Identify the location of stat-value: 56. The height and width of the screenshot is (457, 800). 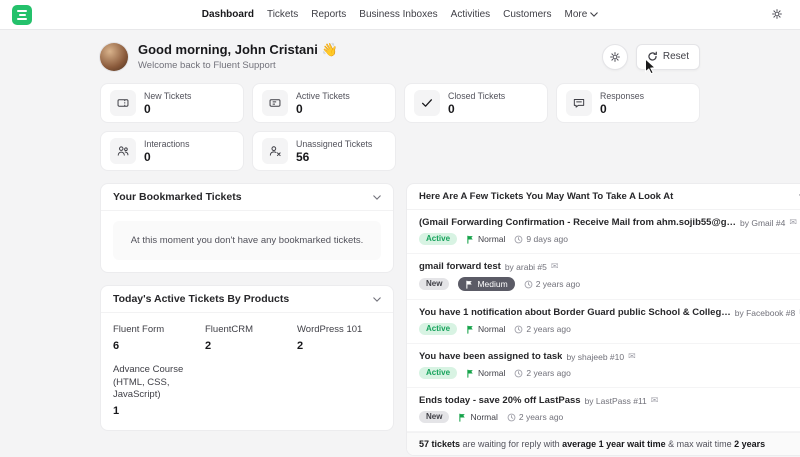
(303, 156).